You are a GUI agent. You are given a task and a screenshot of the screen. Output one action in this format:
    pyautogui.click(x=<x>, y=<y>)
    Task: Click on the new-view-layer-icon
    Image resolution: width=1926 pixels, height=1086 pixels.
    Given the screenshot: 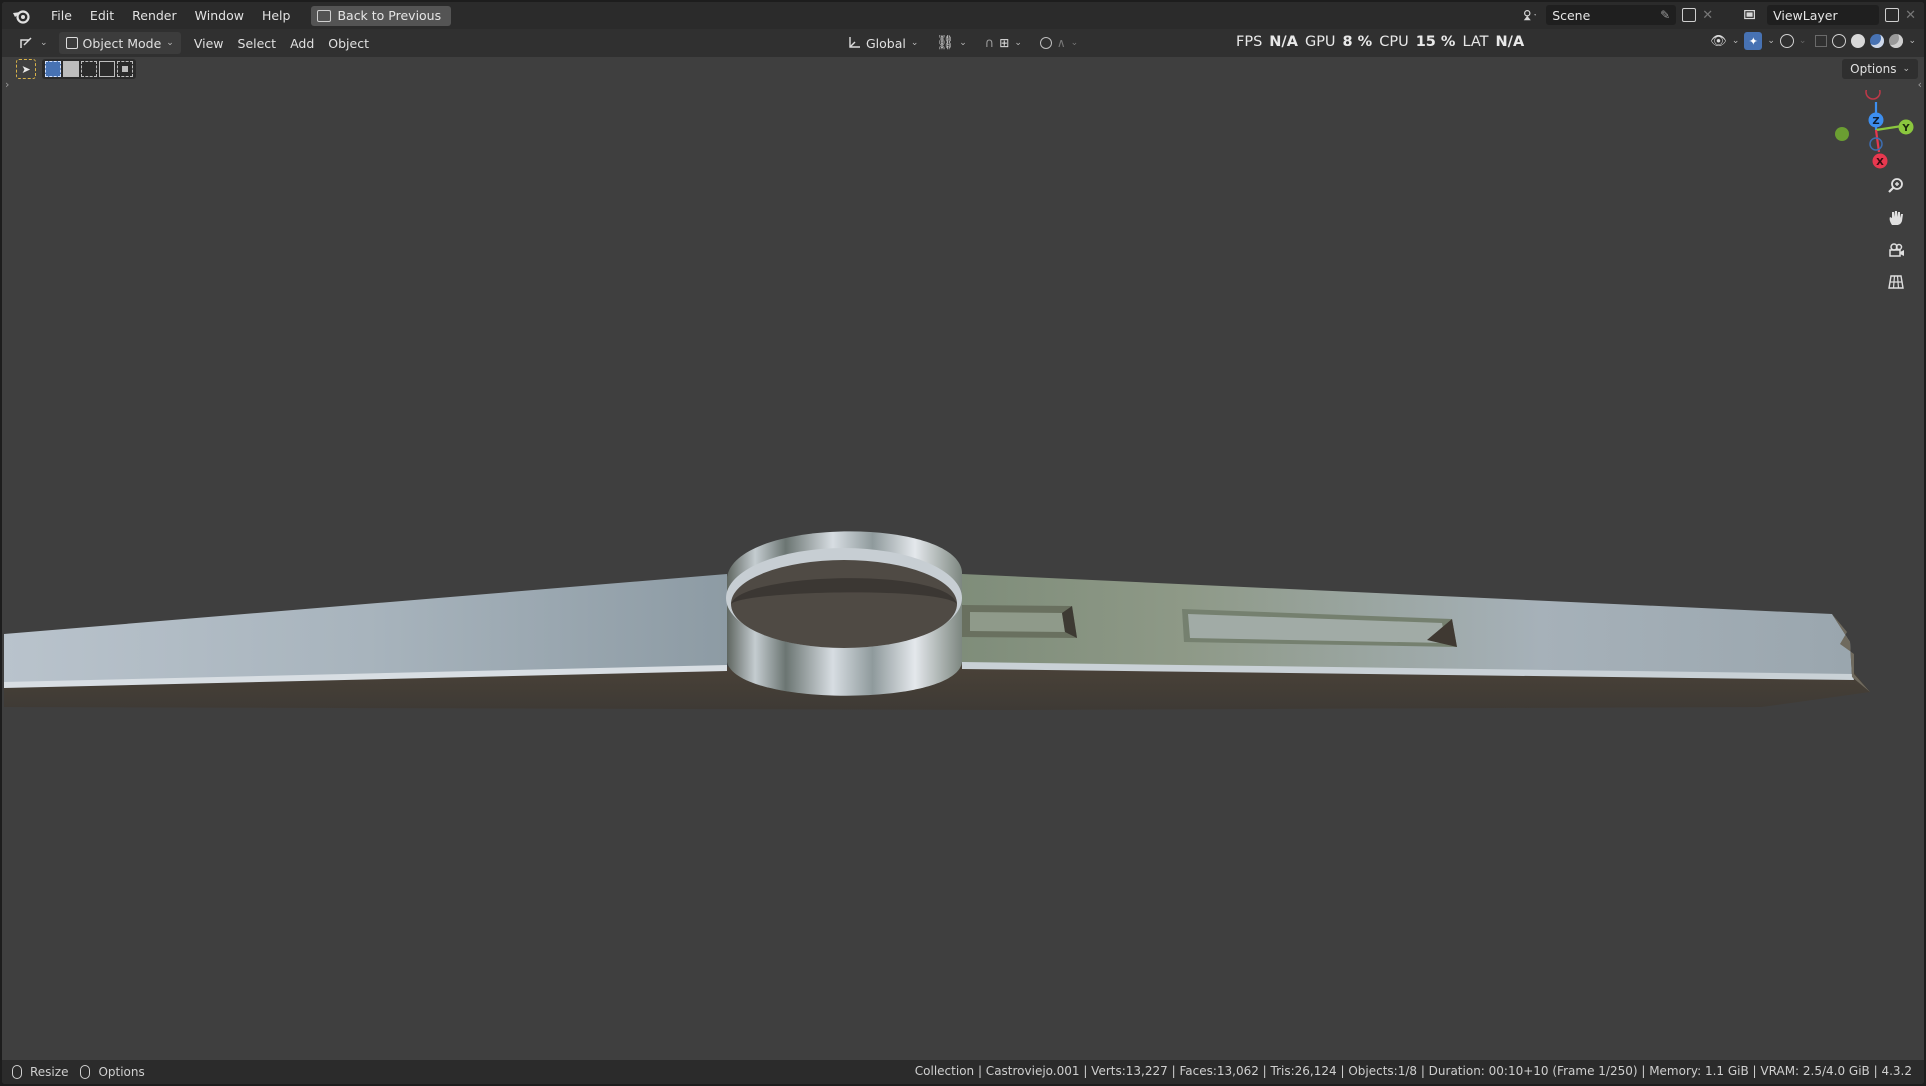 What is the action you would take?
    pyautogui.click(x=1892, y=15)
    